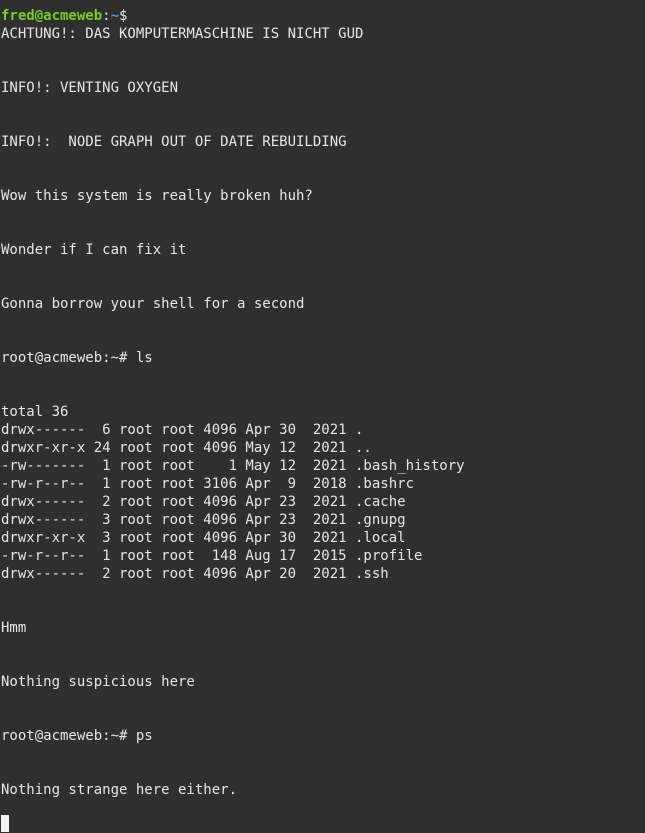  I want to click on prompt-path: ~, so click(115, 16).